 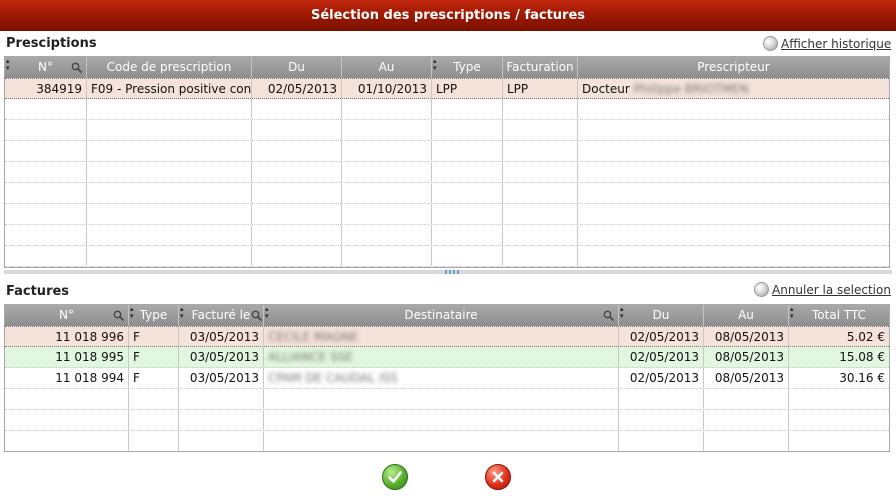 What do you see at coordinates (333, 378) in the screenshot?
I see `redacted-text: CPAM DE CAUDAL ISS` at bounding box center [333, 378].